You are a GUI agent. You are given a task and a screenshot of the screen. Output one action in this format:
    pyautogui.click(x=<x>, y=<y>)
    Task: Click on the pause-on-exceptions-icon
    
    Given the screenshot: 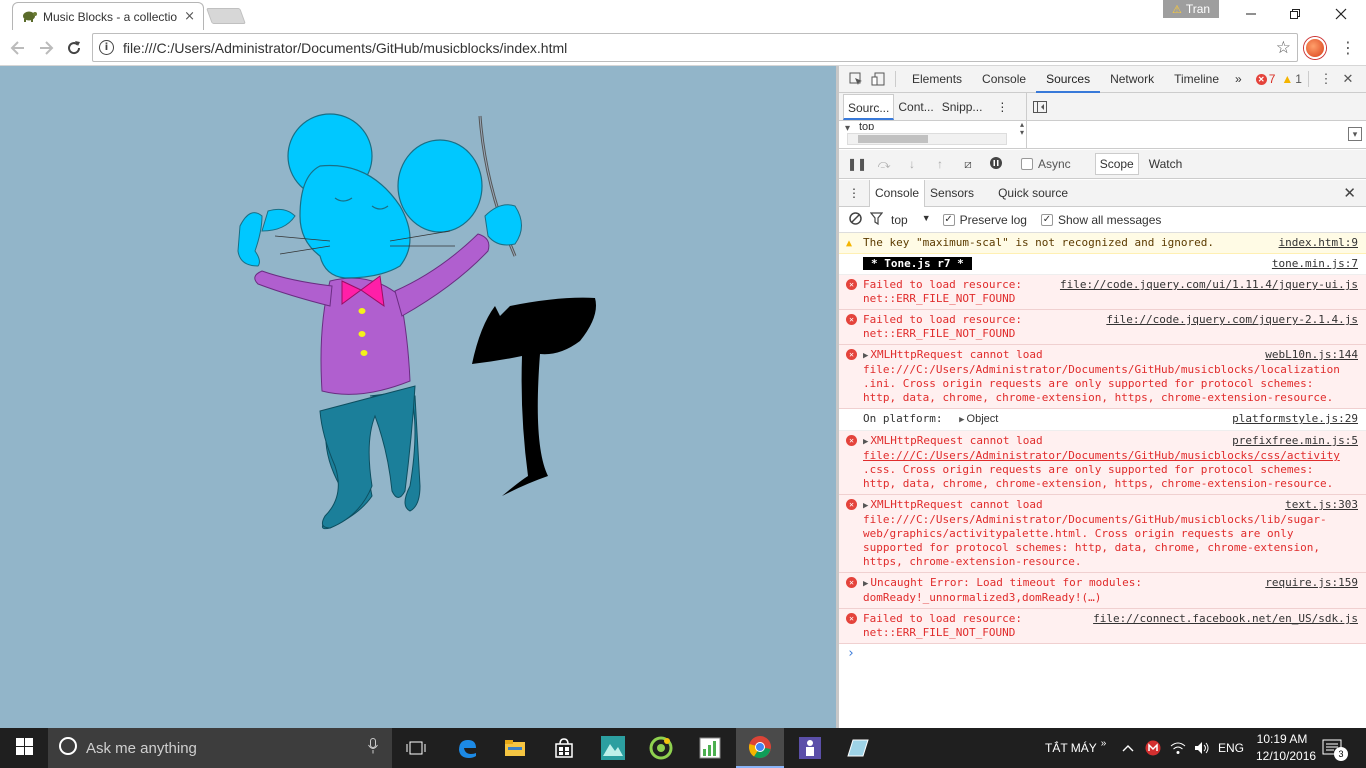 What is the action you would take?
    pyautogui.click(x=996, y=164)
    